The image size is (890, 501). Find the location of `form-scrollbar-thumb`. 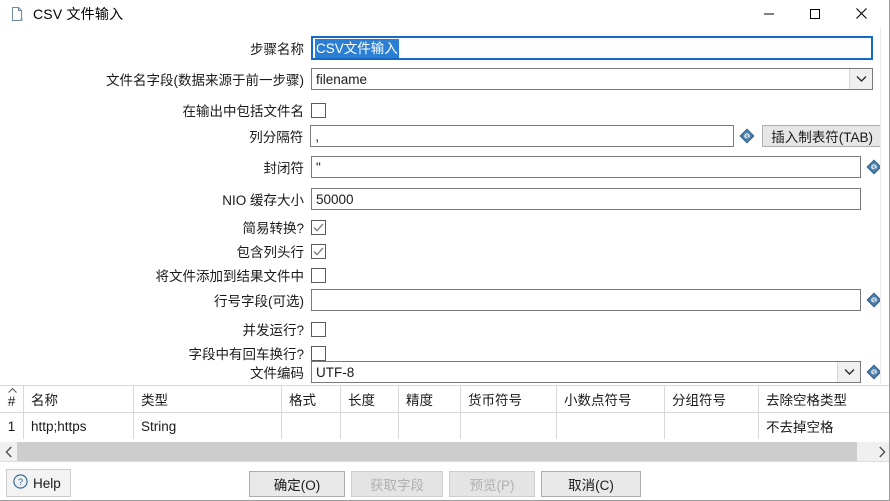

form-scrollbar-thumb is located at coordinates (885, 157).